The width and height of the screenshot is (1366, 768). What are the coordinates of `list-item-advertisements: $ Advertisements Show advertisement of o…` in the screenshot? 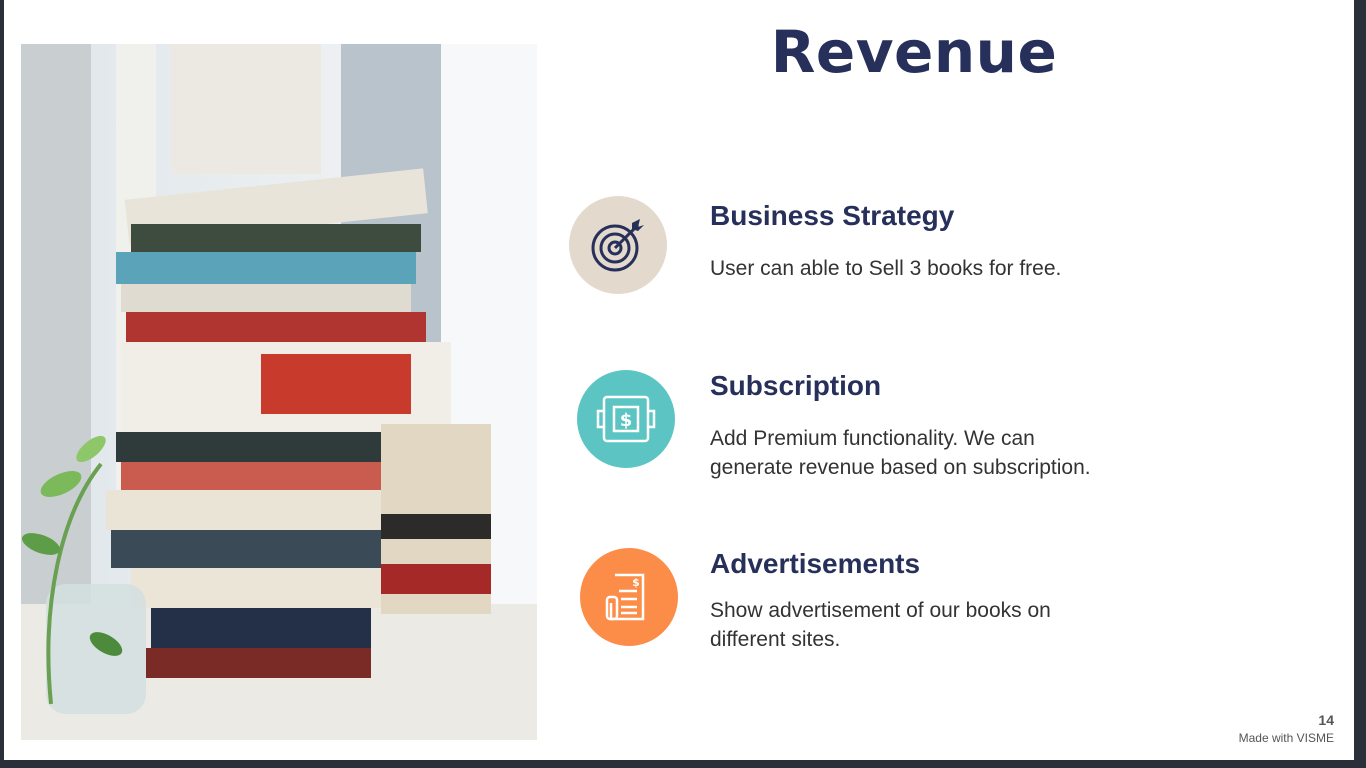 It's located at (914, 603).